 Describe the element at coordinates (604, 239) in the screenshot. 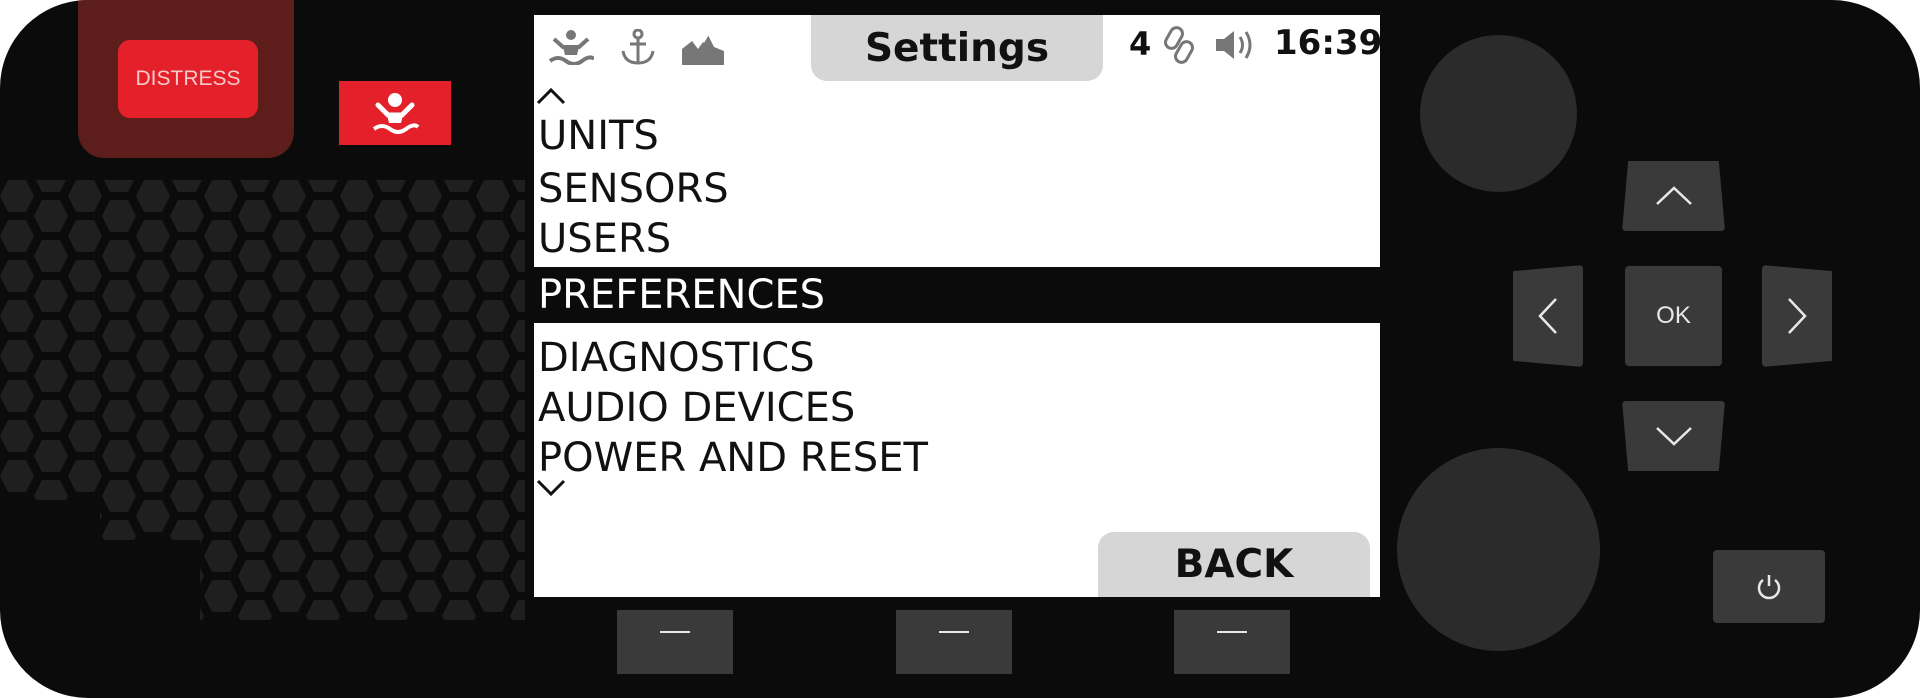

I see `menu-item-users: USERS` at that location.